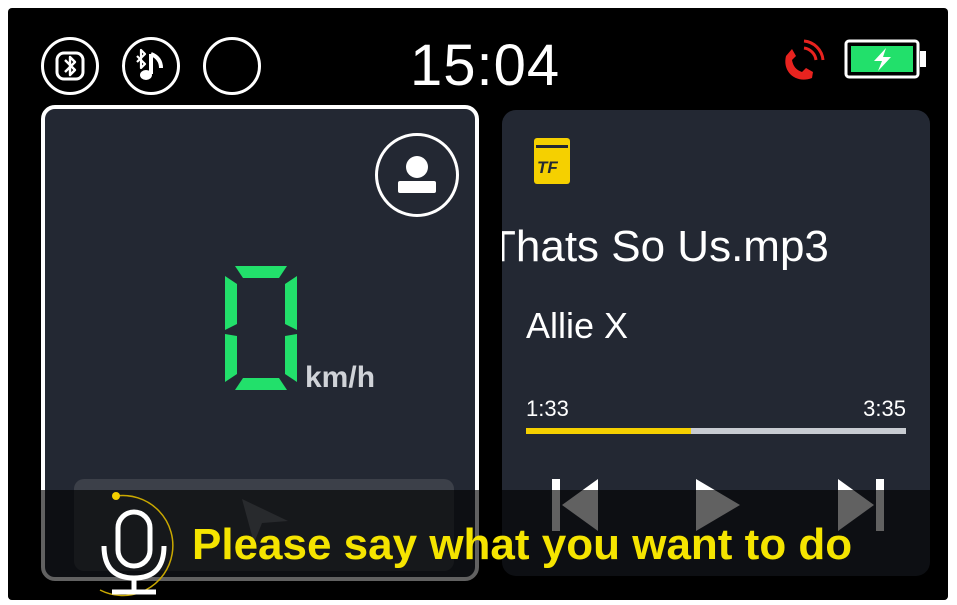  What do you see at coordinates (577, 325) in the screenshot?
I see `artist-name: Allie X` at bounding box center [577, 325].